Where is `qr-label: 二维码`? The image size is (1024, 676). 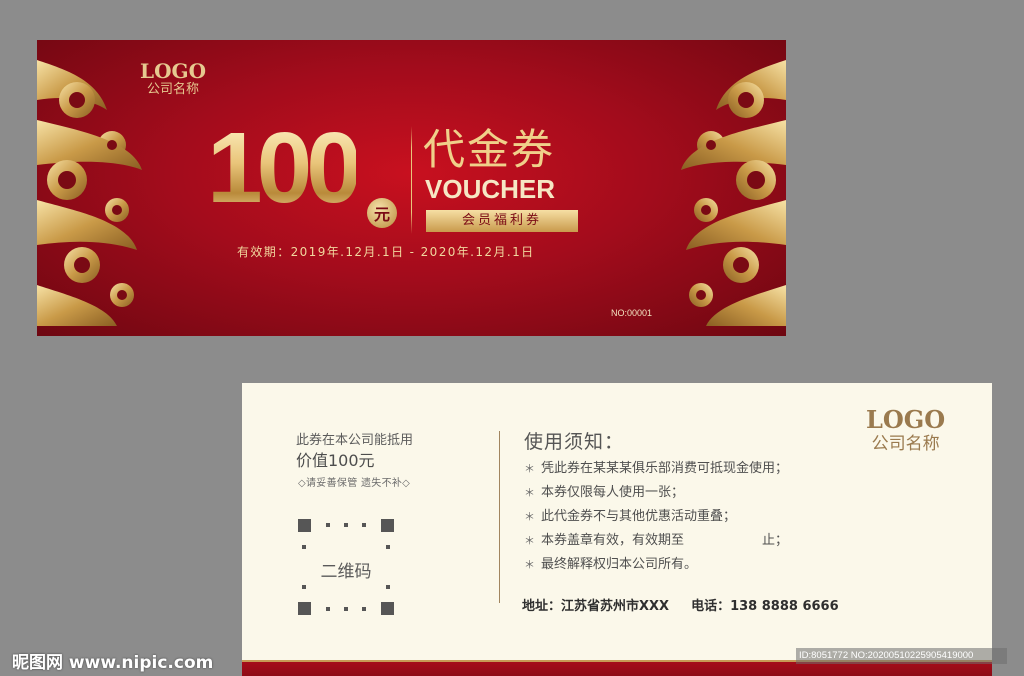 qr-label: 二维码 is located at coordinates (346, 572).